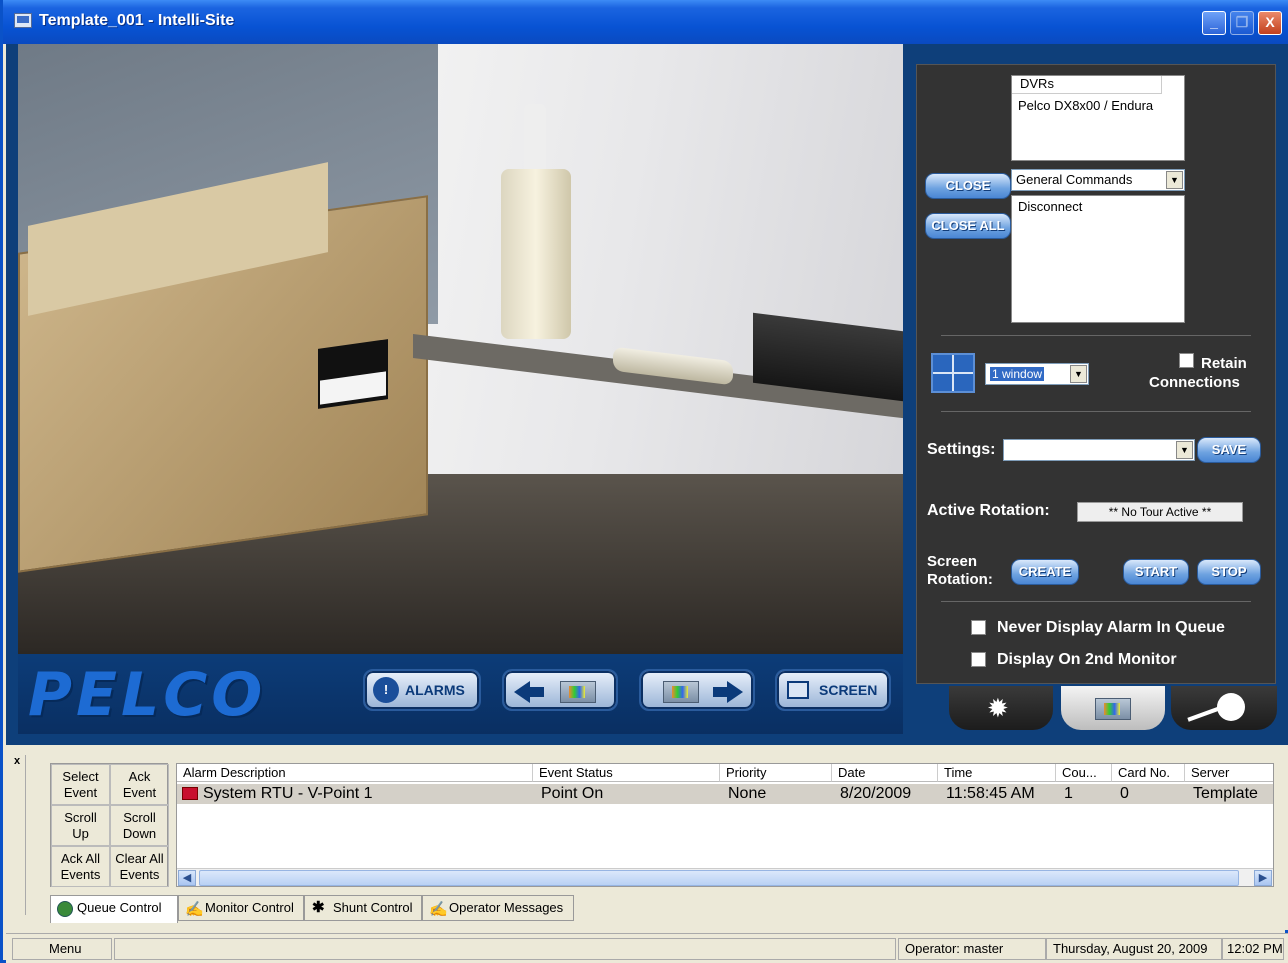 Image resolution: width=1288 pixels, height=963 pixels. Describe the element at coordinates (1229, 450) in the screenshot. I see `save-button: SAVE` at that location.